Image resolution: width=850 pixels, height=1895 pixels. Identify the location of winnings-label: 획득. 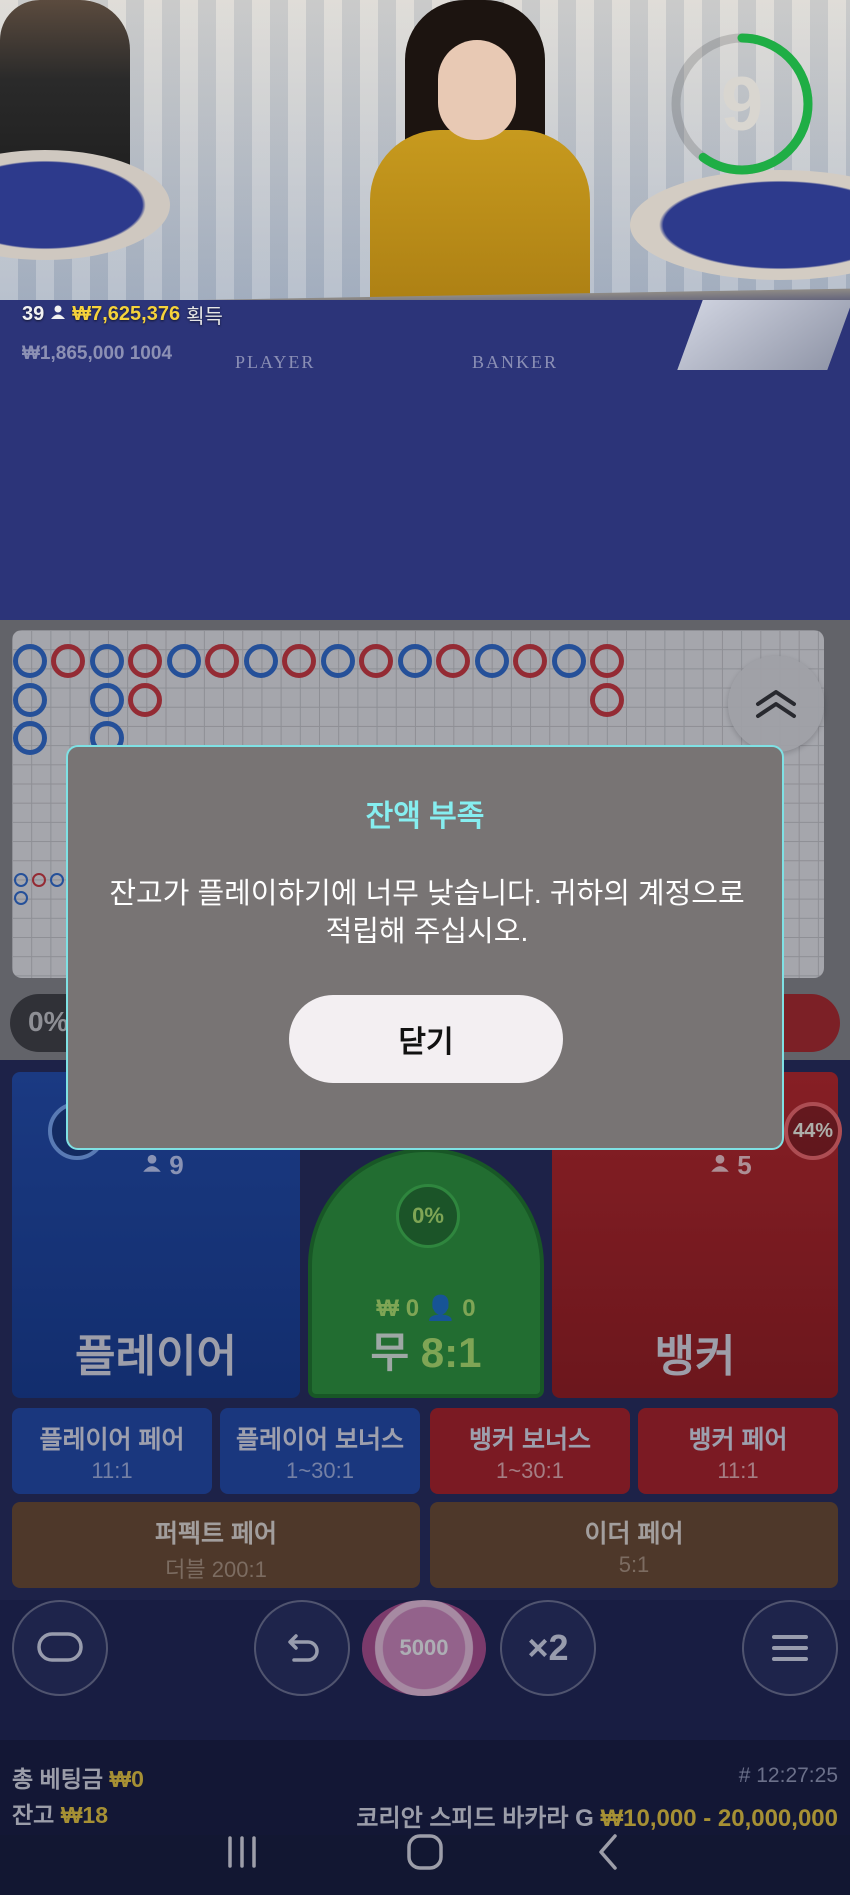
(204, 317).